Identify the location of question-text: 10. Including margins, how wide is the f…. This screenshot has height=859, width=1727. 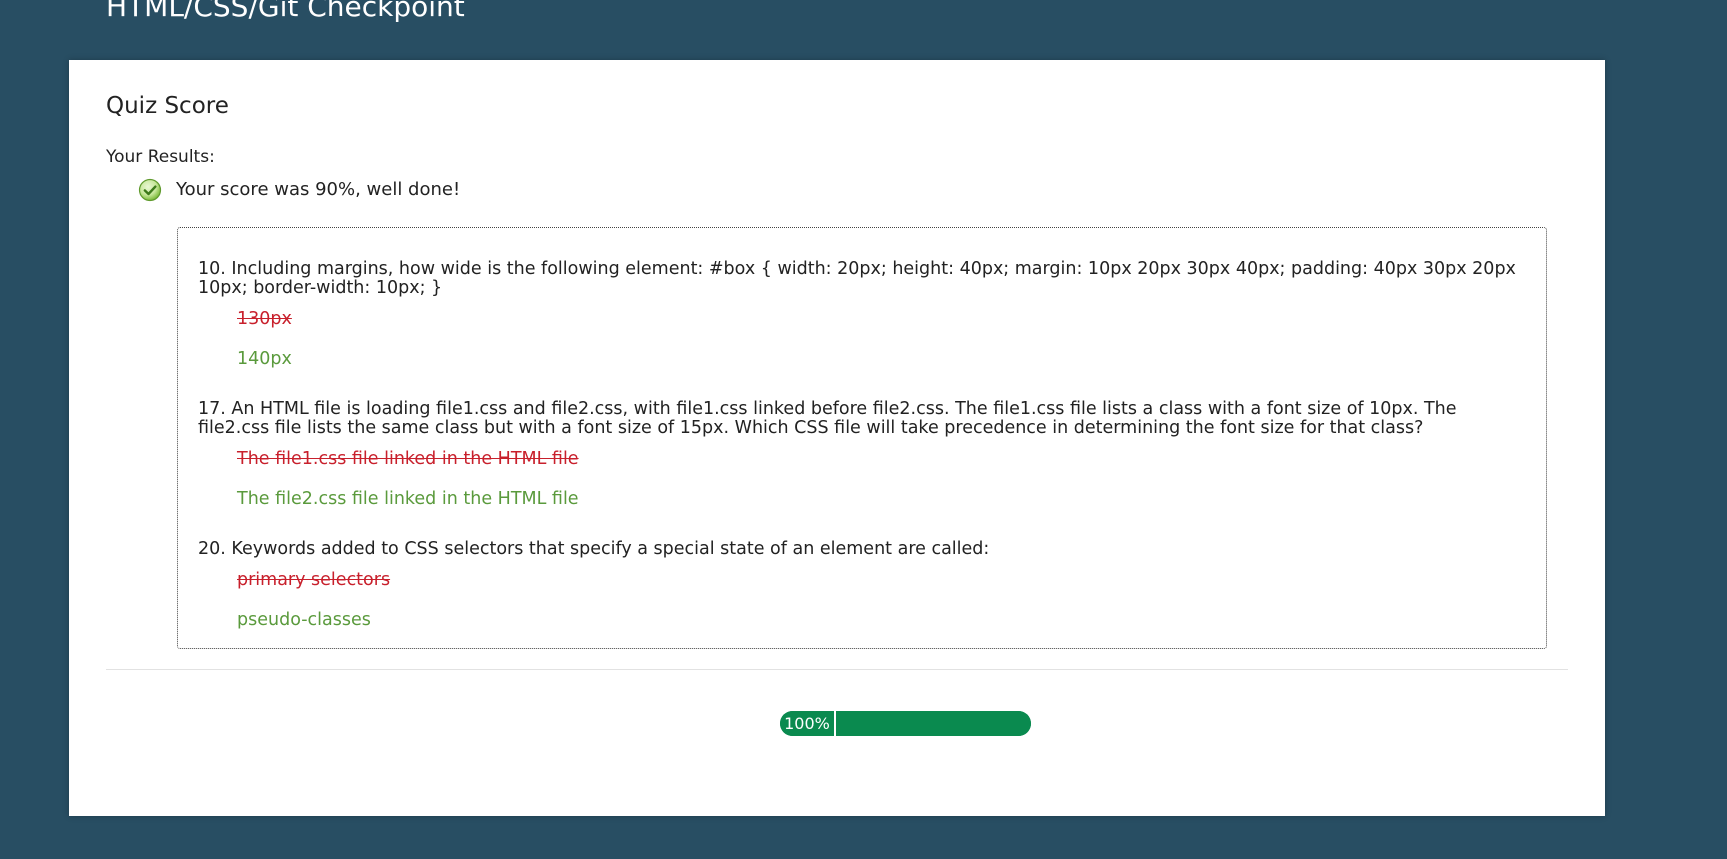
(857, 278).